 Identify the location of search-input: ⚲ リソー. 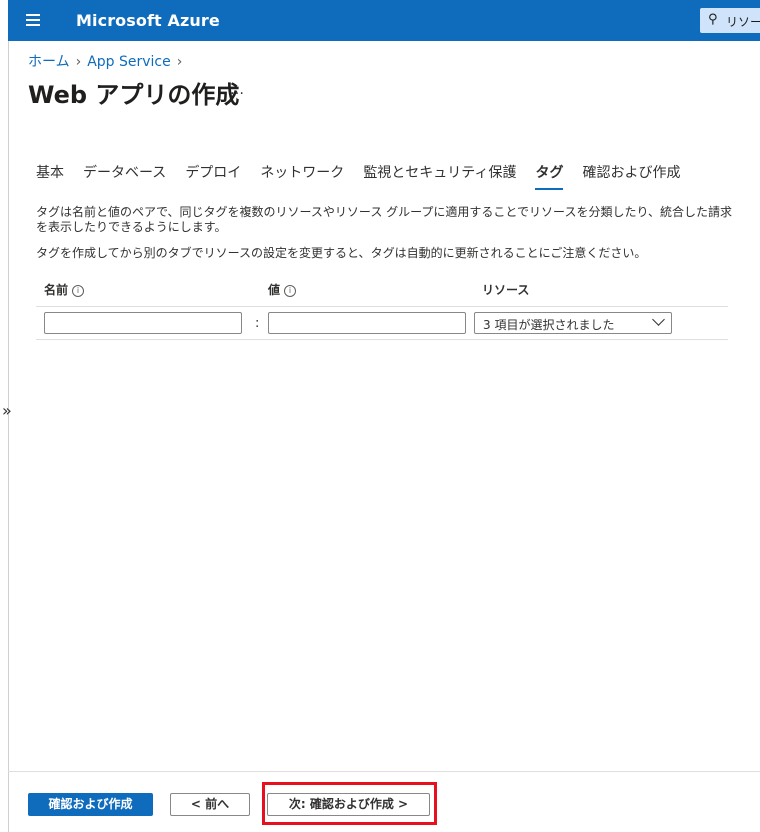
(730, 20).